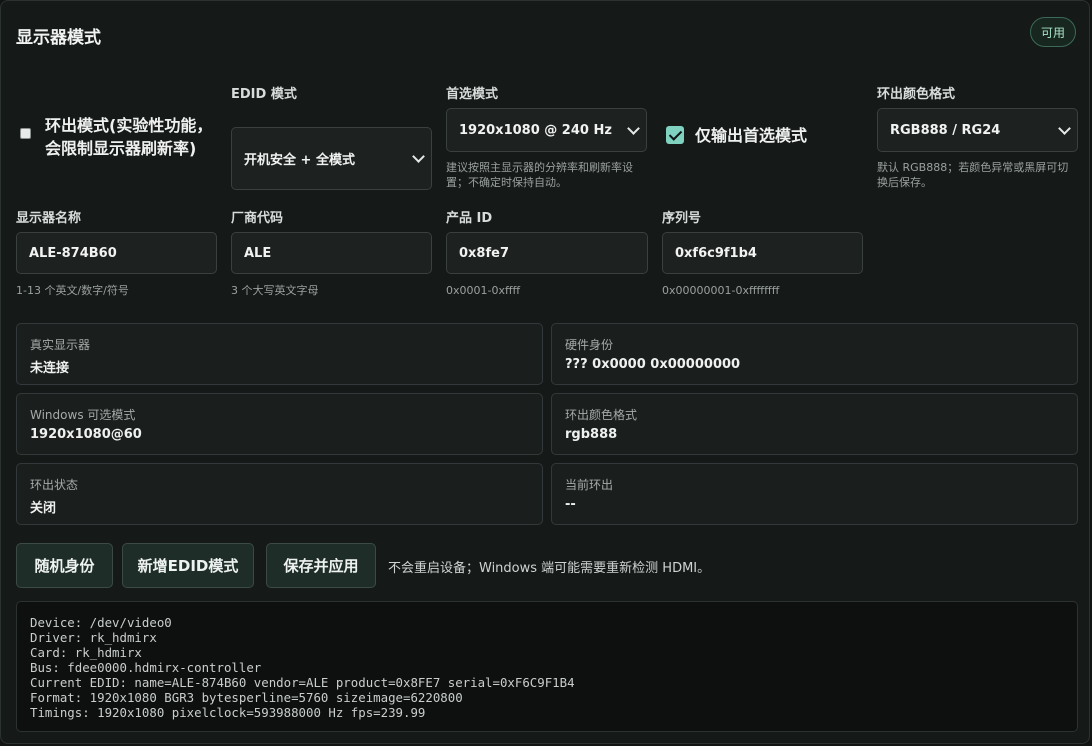 This screenshot has width=1092, height=746. What do you see at coordinates (721, 290) in the screenshot?
I see `serial-hint: 0x00000001-0xffffffff` at bounding box center [721, 290].